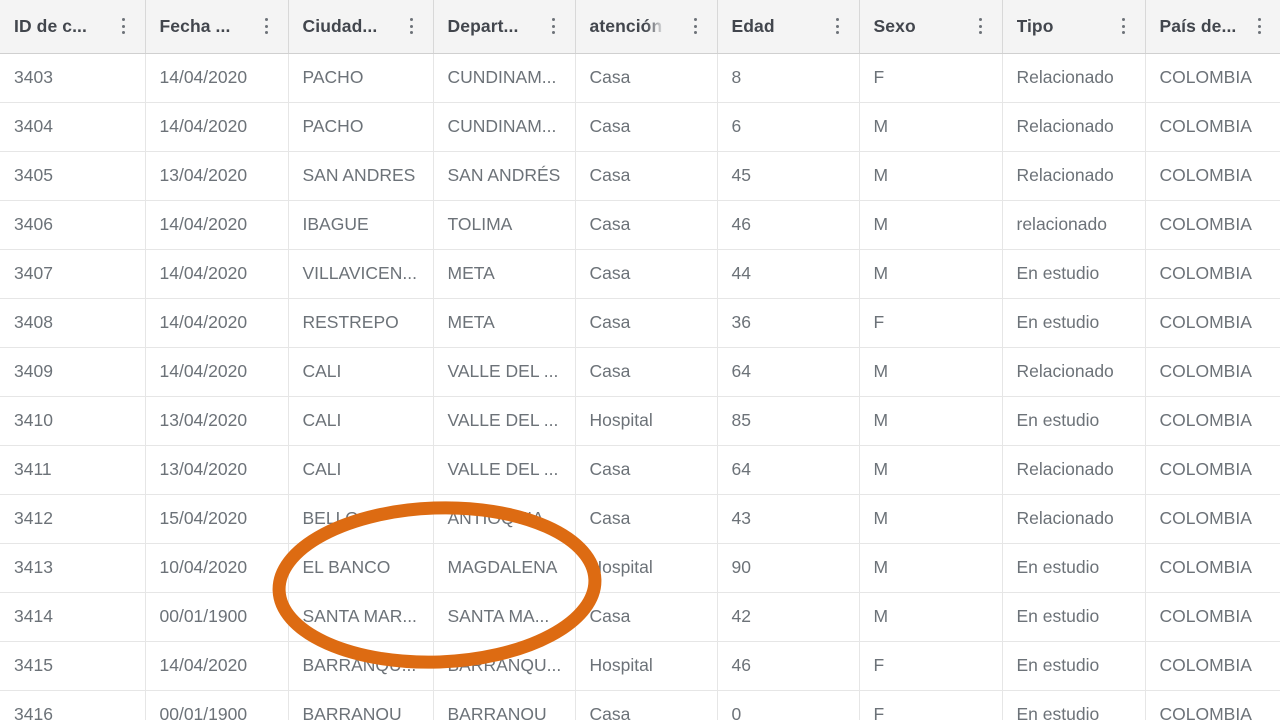 This screenshot has height=720, width=1280. What do you see at coordinates (361, 176) in the screenshot?
I see `cell-ciudad: SAN ANDRES` at bounding box center [361, 176].